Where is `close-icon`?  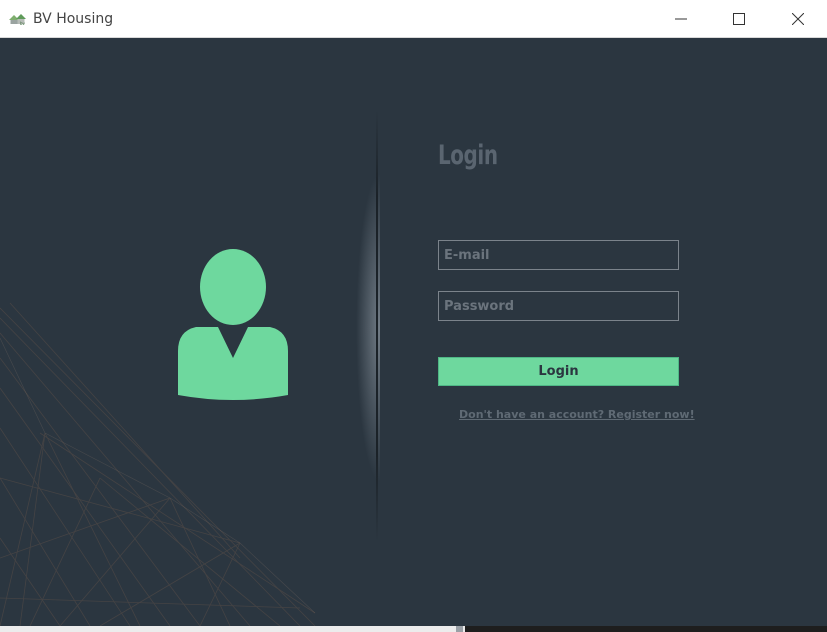 close-icon is located at coordinates (798, 19).